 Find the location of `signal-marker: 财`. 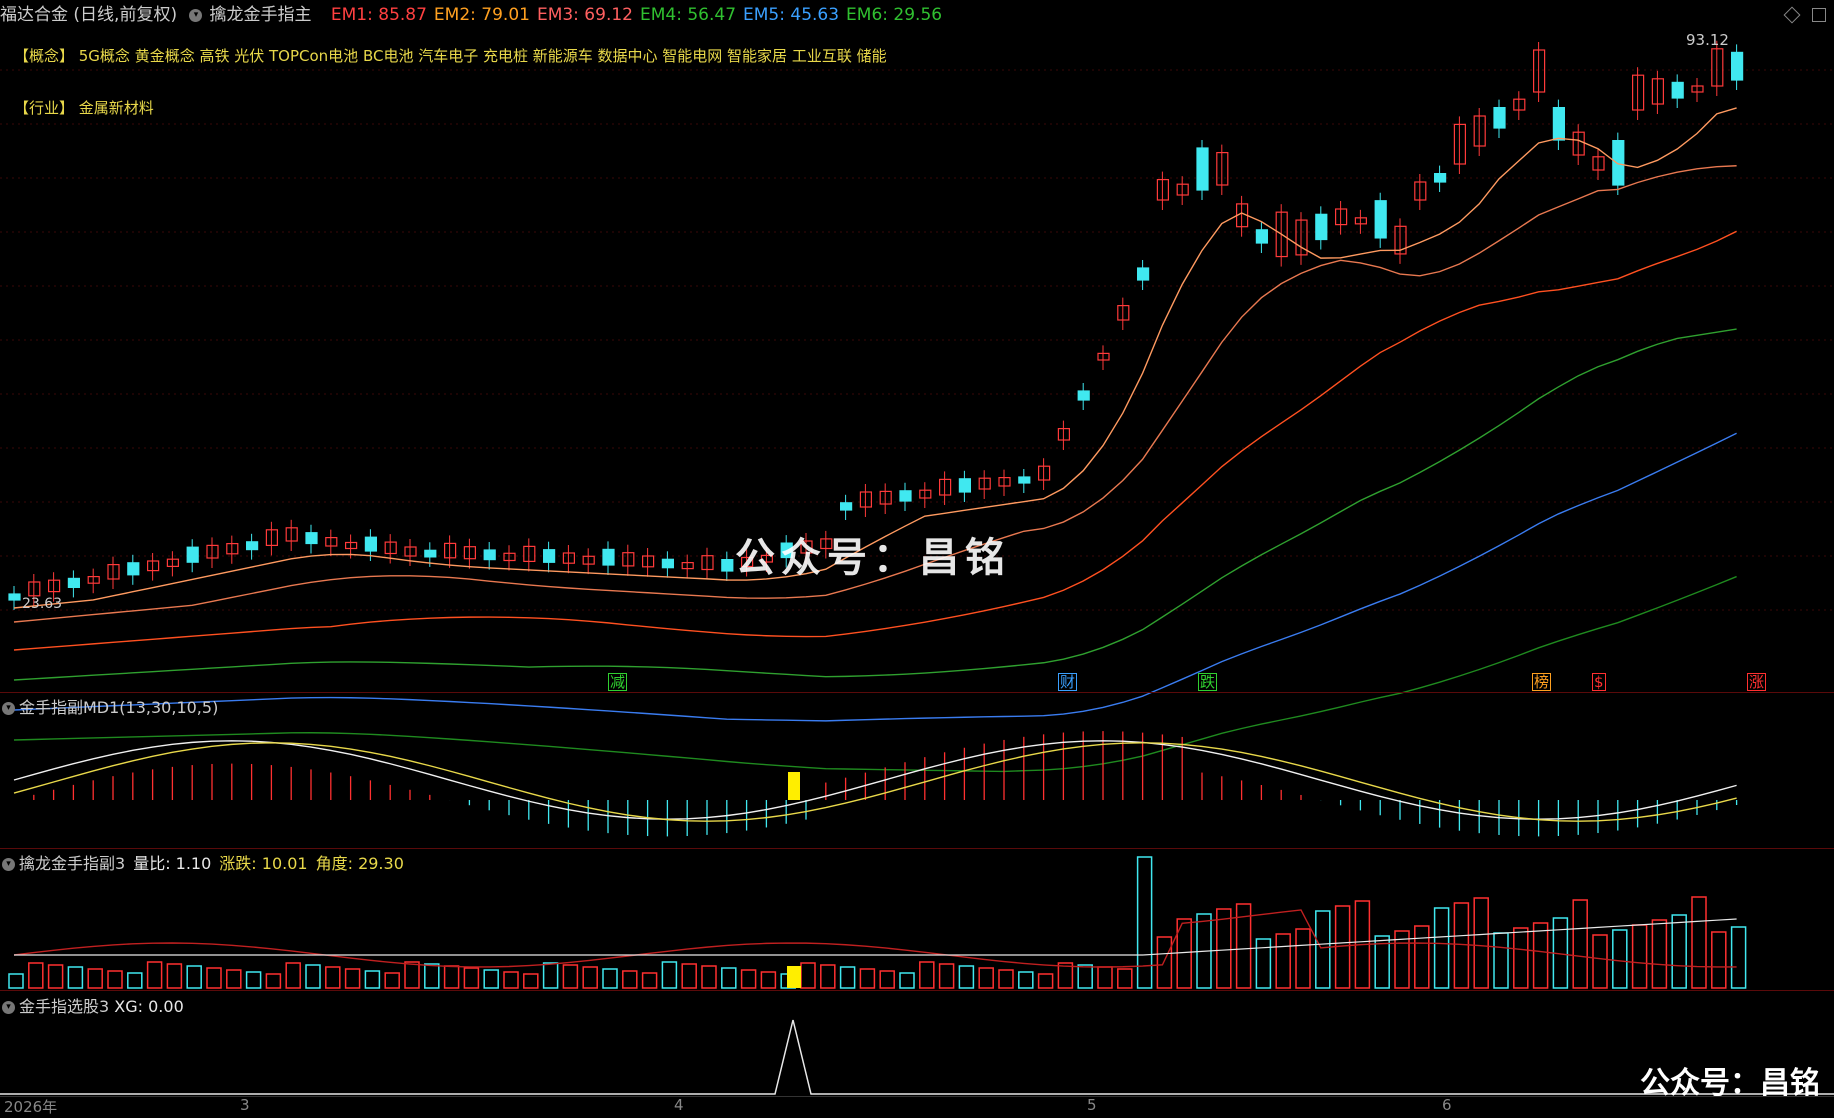

signal-marker: 财 is located at coordinates (1068, 682).